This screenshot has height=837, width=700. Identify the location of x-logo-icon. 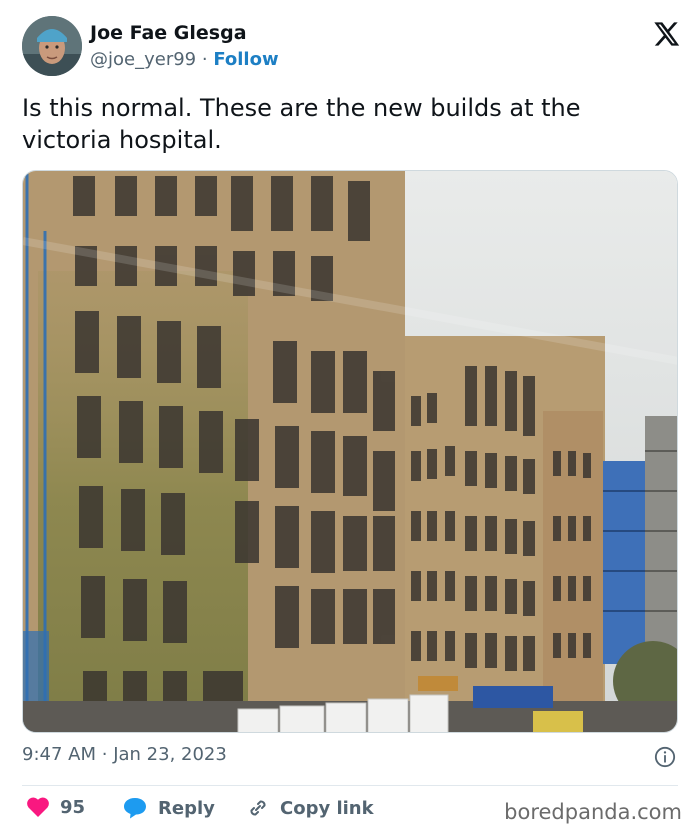
(666, 34).